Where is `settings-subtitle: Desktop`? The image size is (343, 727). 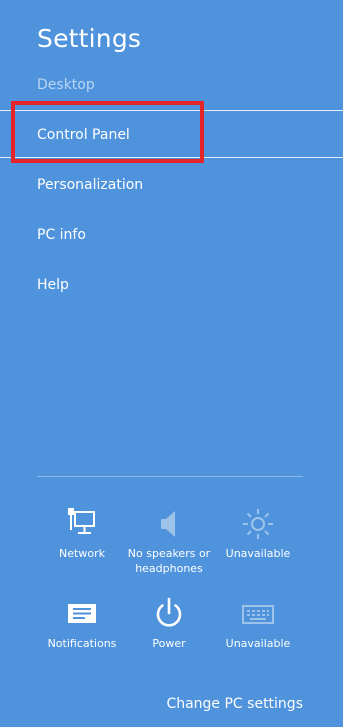
settings-subtitle: Desktop is located at coordinates (66, 85).